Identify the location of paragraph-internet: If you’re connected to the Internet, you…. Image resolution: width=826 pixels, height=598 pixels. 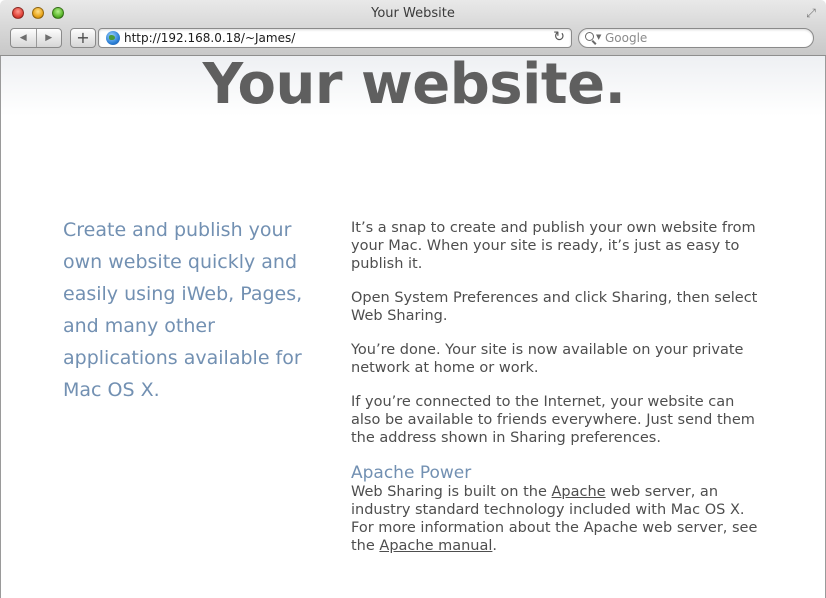
(553, 420).